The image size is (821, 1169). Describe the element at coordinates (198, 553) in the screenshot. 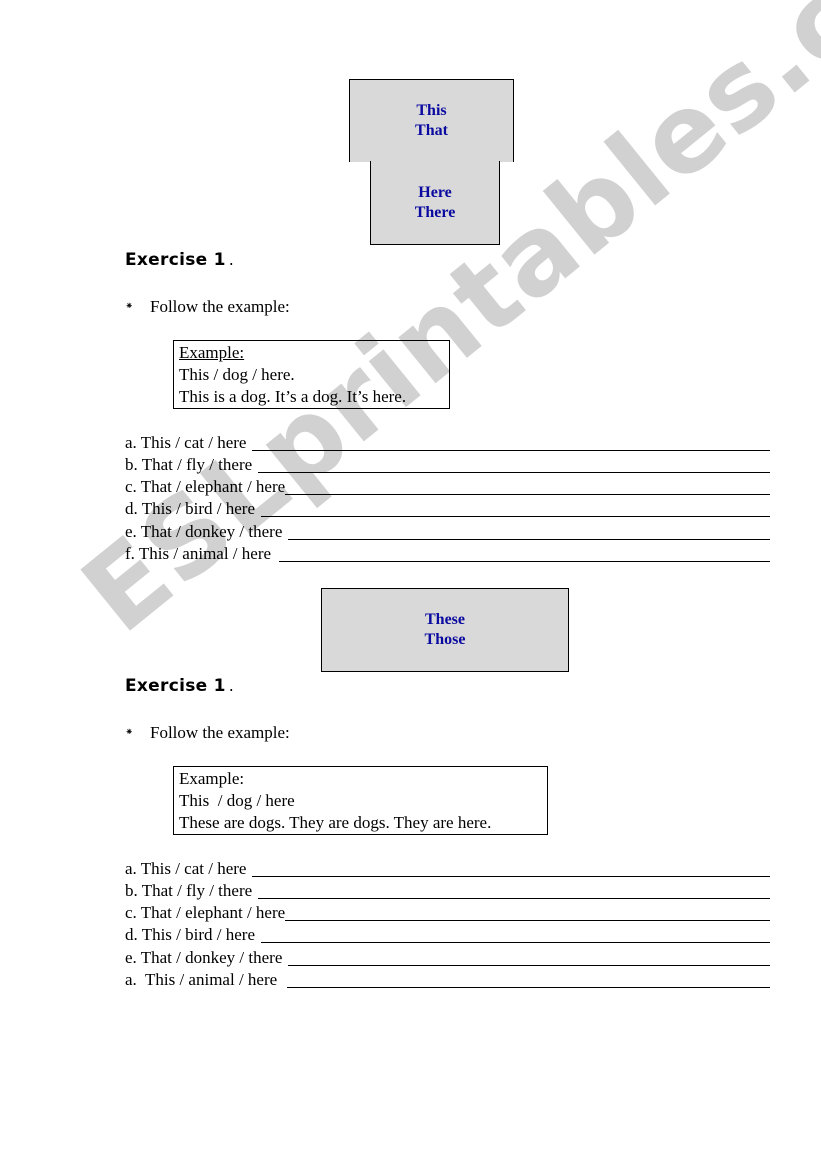

I see `item-prompt: f. This / animal / here` at that location.